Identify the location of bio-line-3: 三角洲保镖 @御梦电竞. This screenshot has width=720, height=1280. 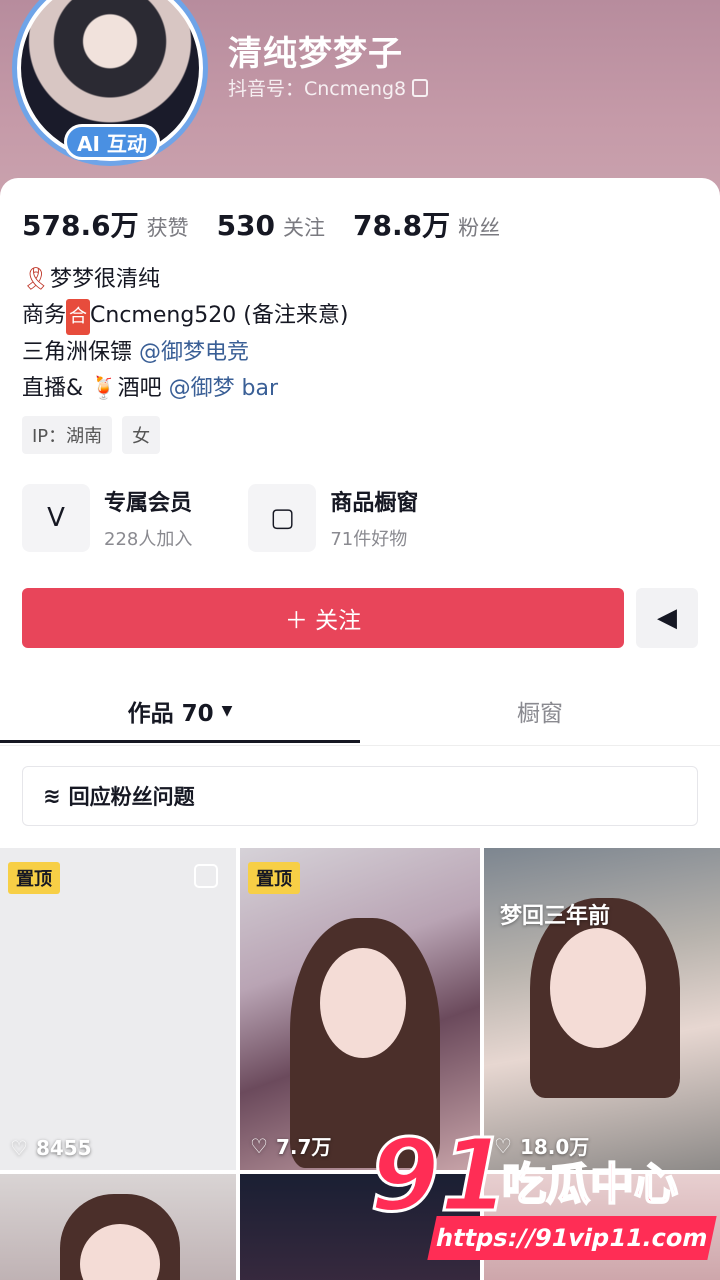
(185, 353).